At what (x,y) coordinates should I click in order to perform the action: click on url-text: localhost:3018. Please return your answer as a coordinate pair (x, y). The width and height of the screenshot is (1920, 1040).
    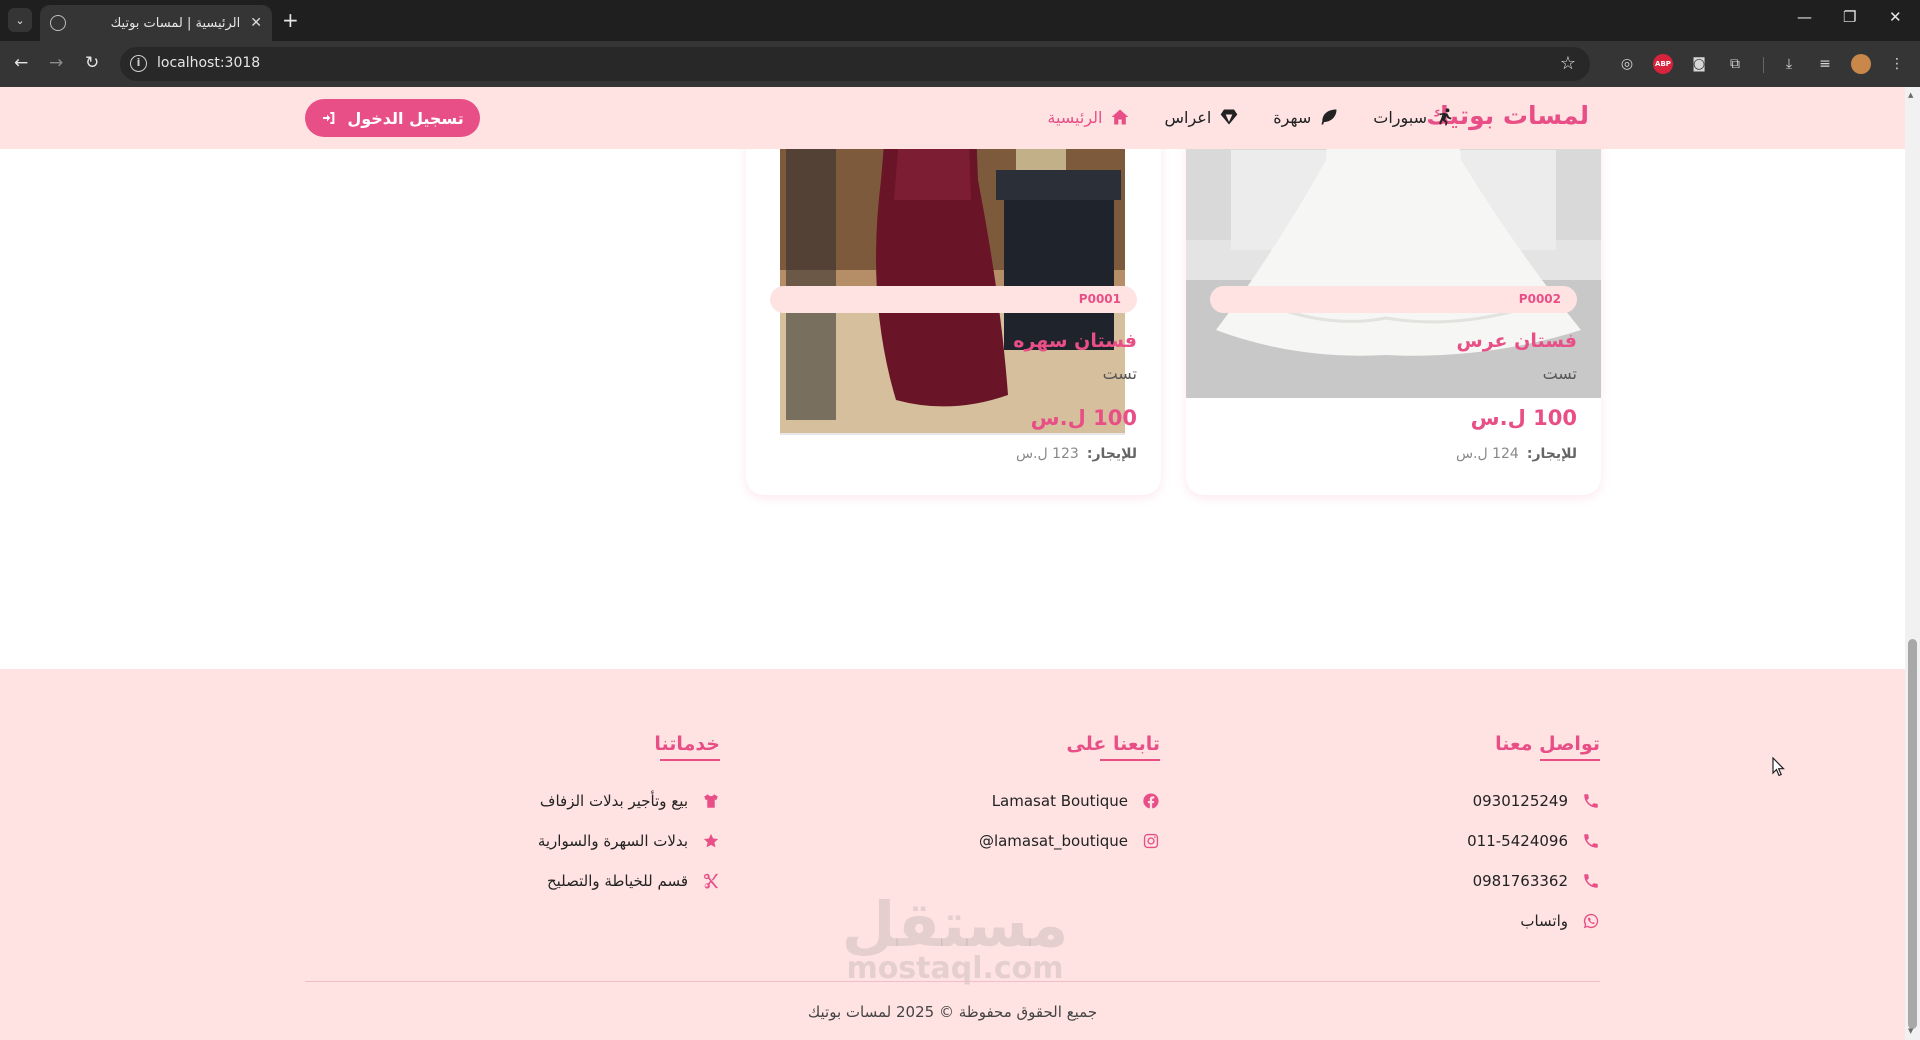
    Looking at the image, I should click on (209, 63).